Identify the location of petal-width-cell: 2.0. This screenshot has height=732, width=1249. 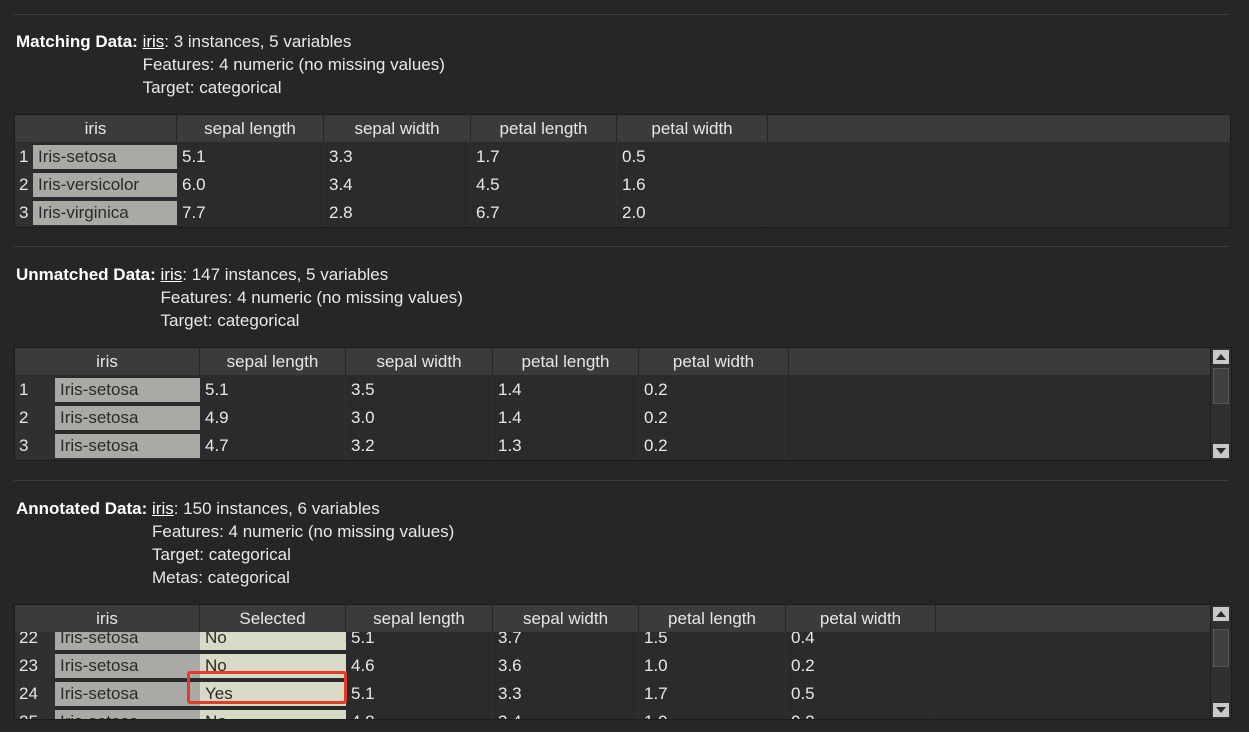
(690, 213).